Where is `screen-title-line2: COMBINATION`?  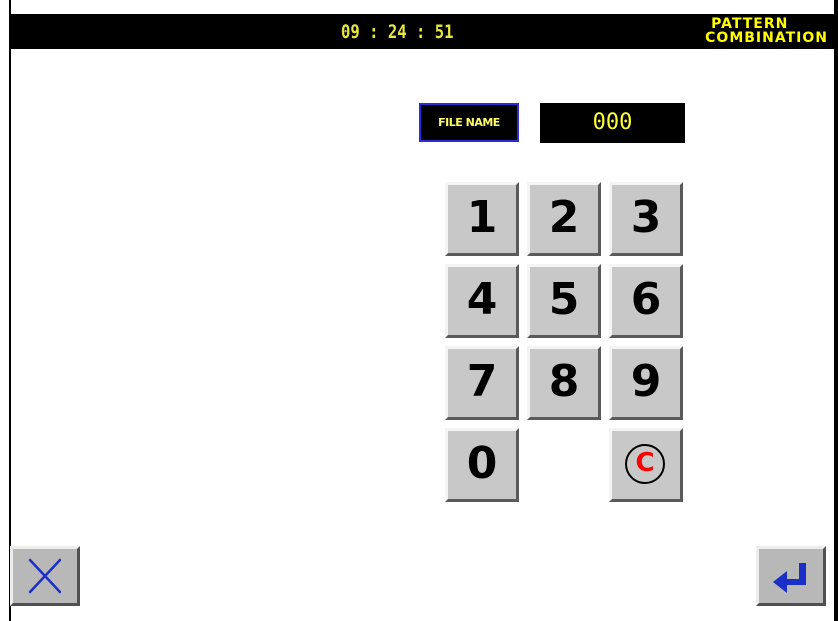
screen-title-line2: COMBINATION is located at coordinates (766, 38).